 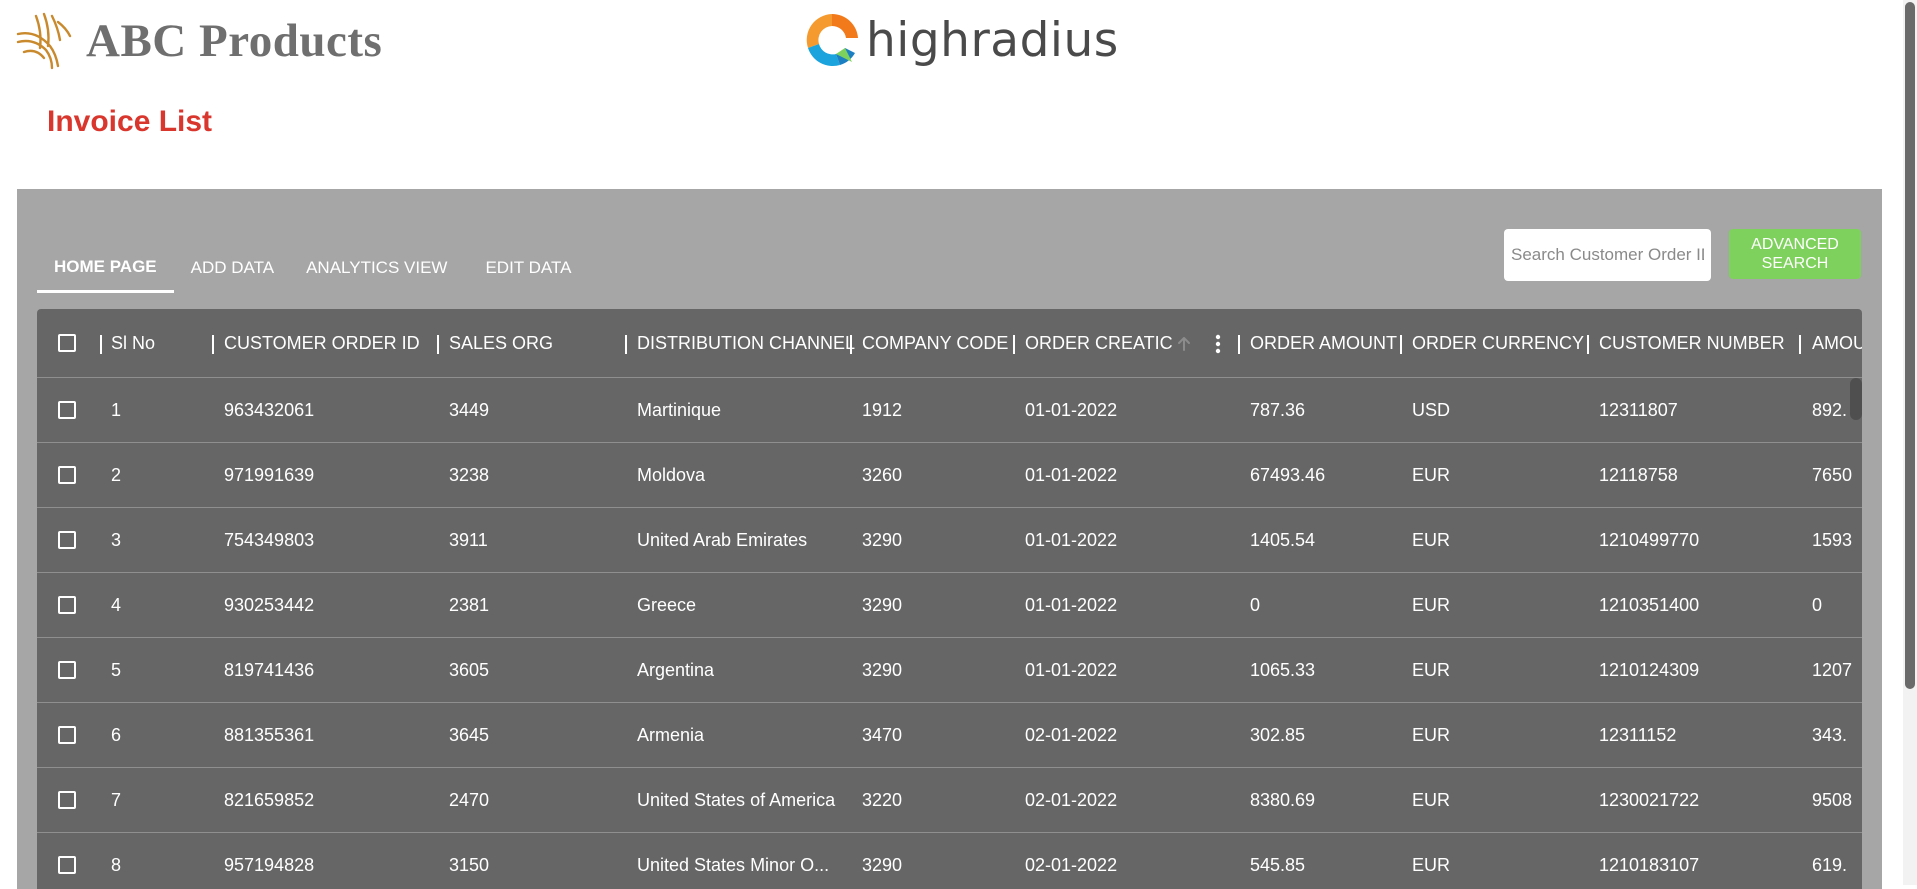 I want to click on cell-distribution-channel: United Arab Emirates, so click(x=722, y=539).